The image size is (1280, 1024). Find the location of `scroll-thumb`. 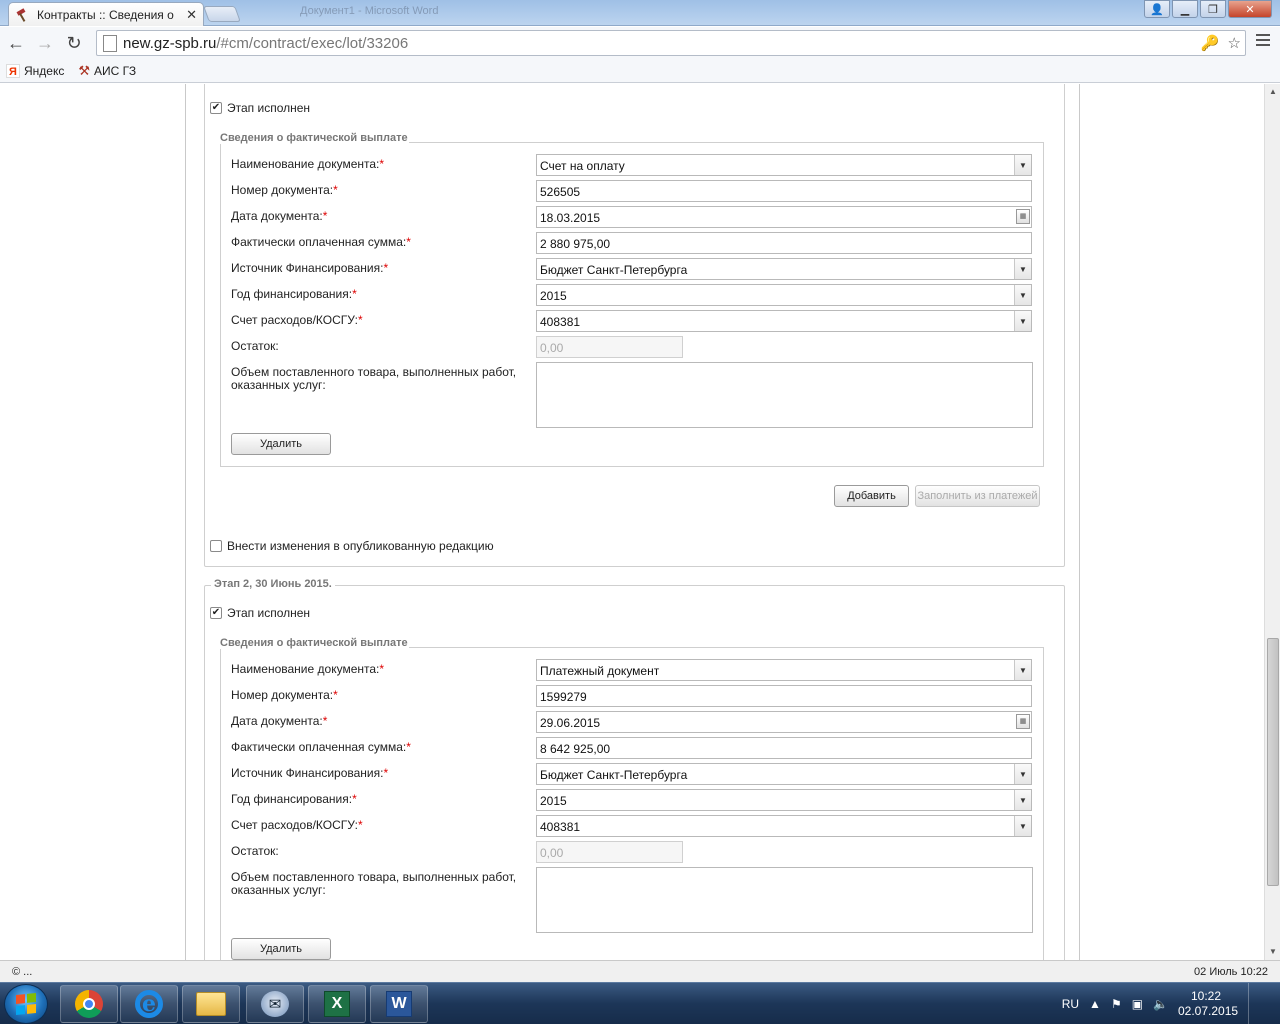

scroll-thumb is located at coordinates (1273, 762).